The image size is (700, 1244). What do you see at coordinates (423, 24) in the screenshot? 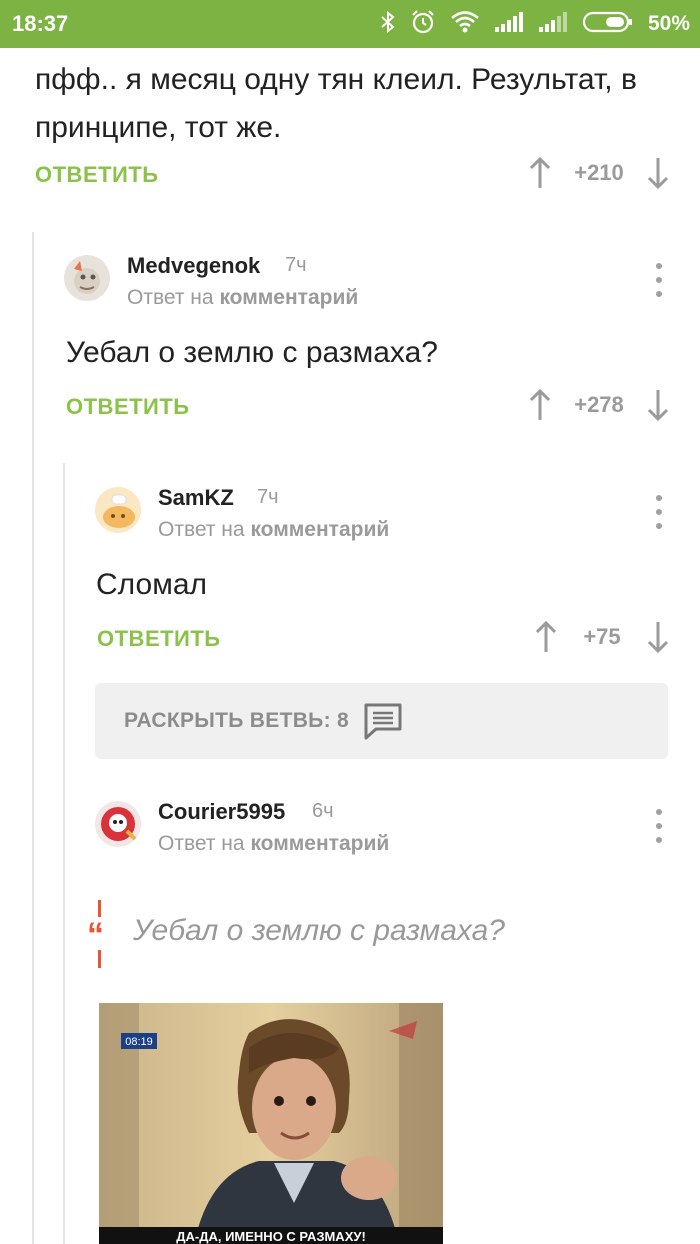
I see `alarm-icon` at bounding box center [423, 24].